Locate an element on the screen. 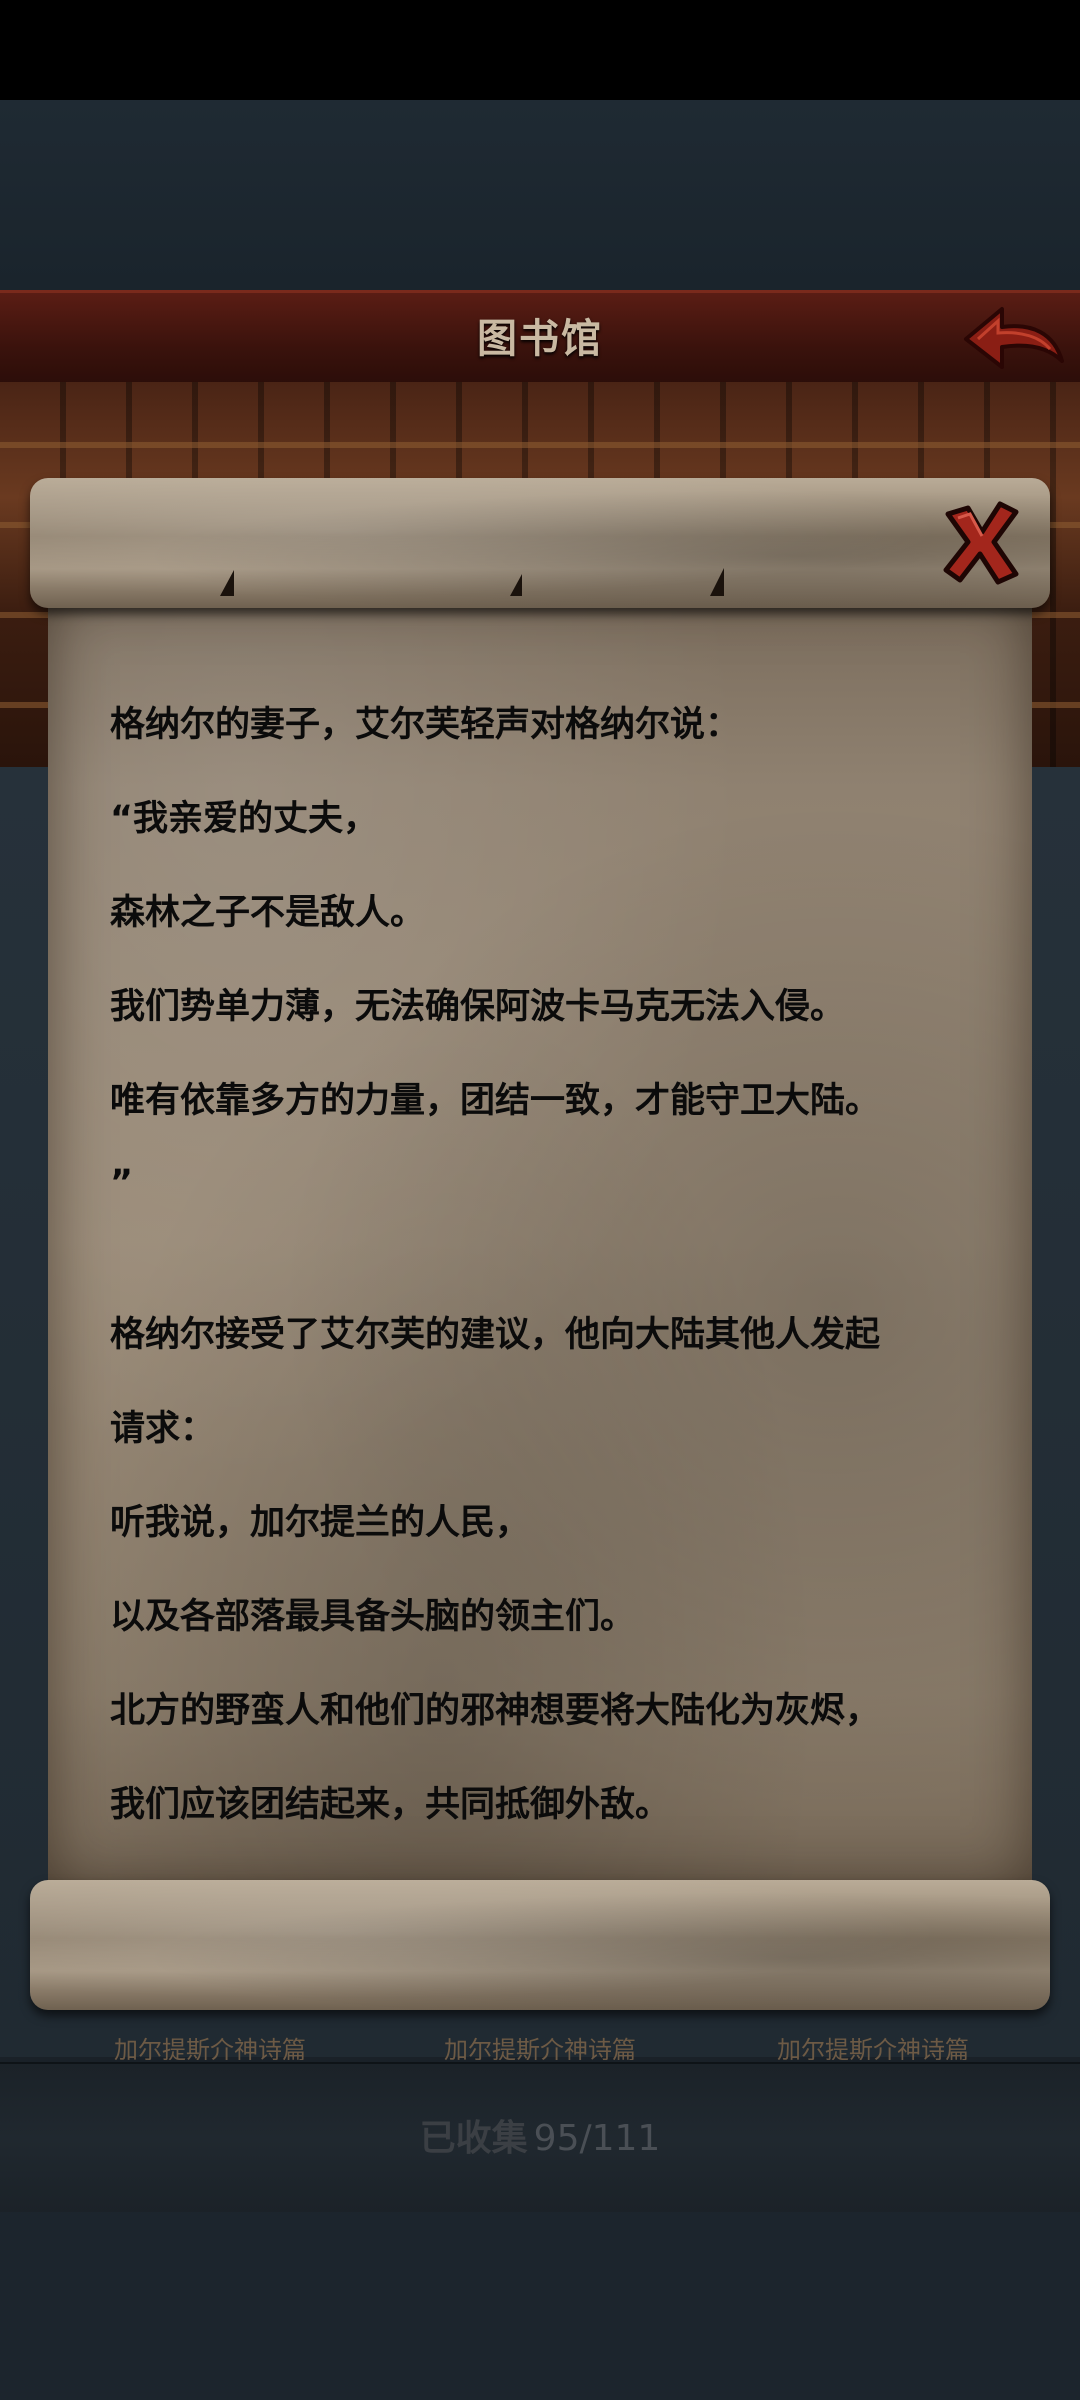 The width and height of the screenshot is (1080, 2400). text-line: 森林之子不是敌人。 is located at coordinates (268, 913).